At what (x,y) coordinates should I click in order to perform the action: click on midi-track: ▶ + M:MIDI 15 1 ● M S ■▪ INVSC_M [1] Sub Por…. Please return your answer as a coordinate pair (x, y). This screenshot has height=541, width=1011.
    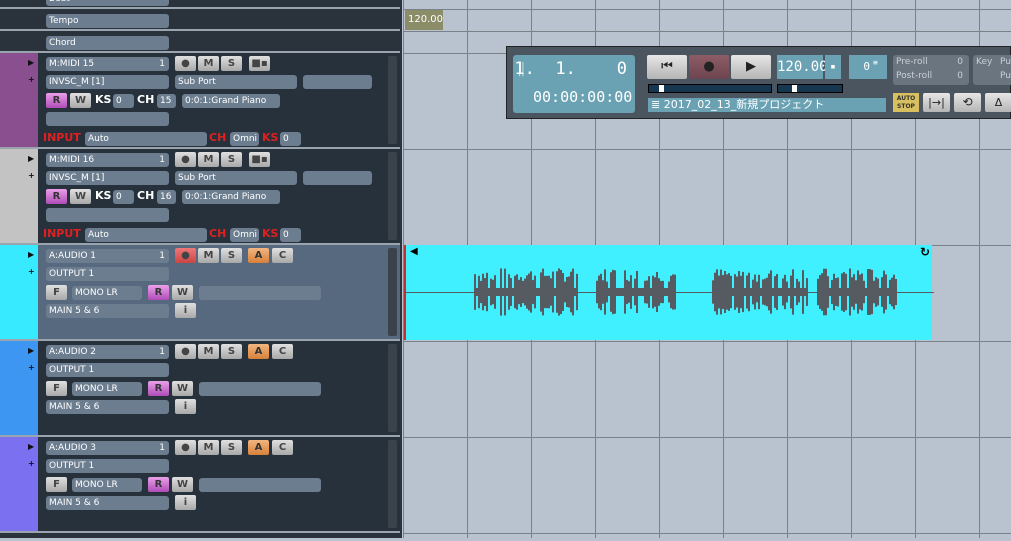
    Looking at the image, I should click on (200, 101).